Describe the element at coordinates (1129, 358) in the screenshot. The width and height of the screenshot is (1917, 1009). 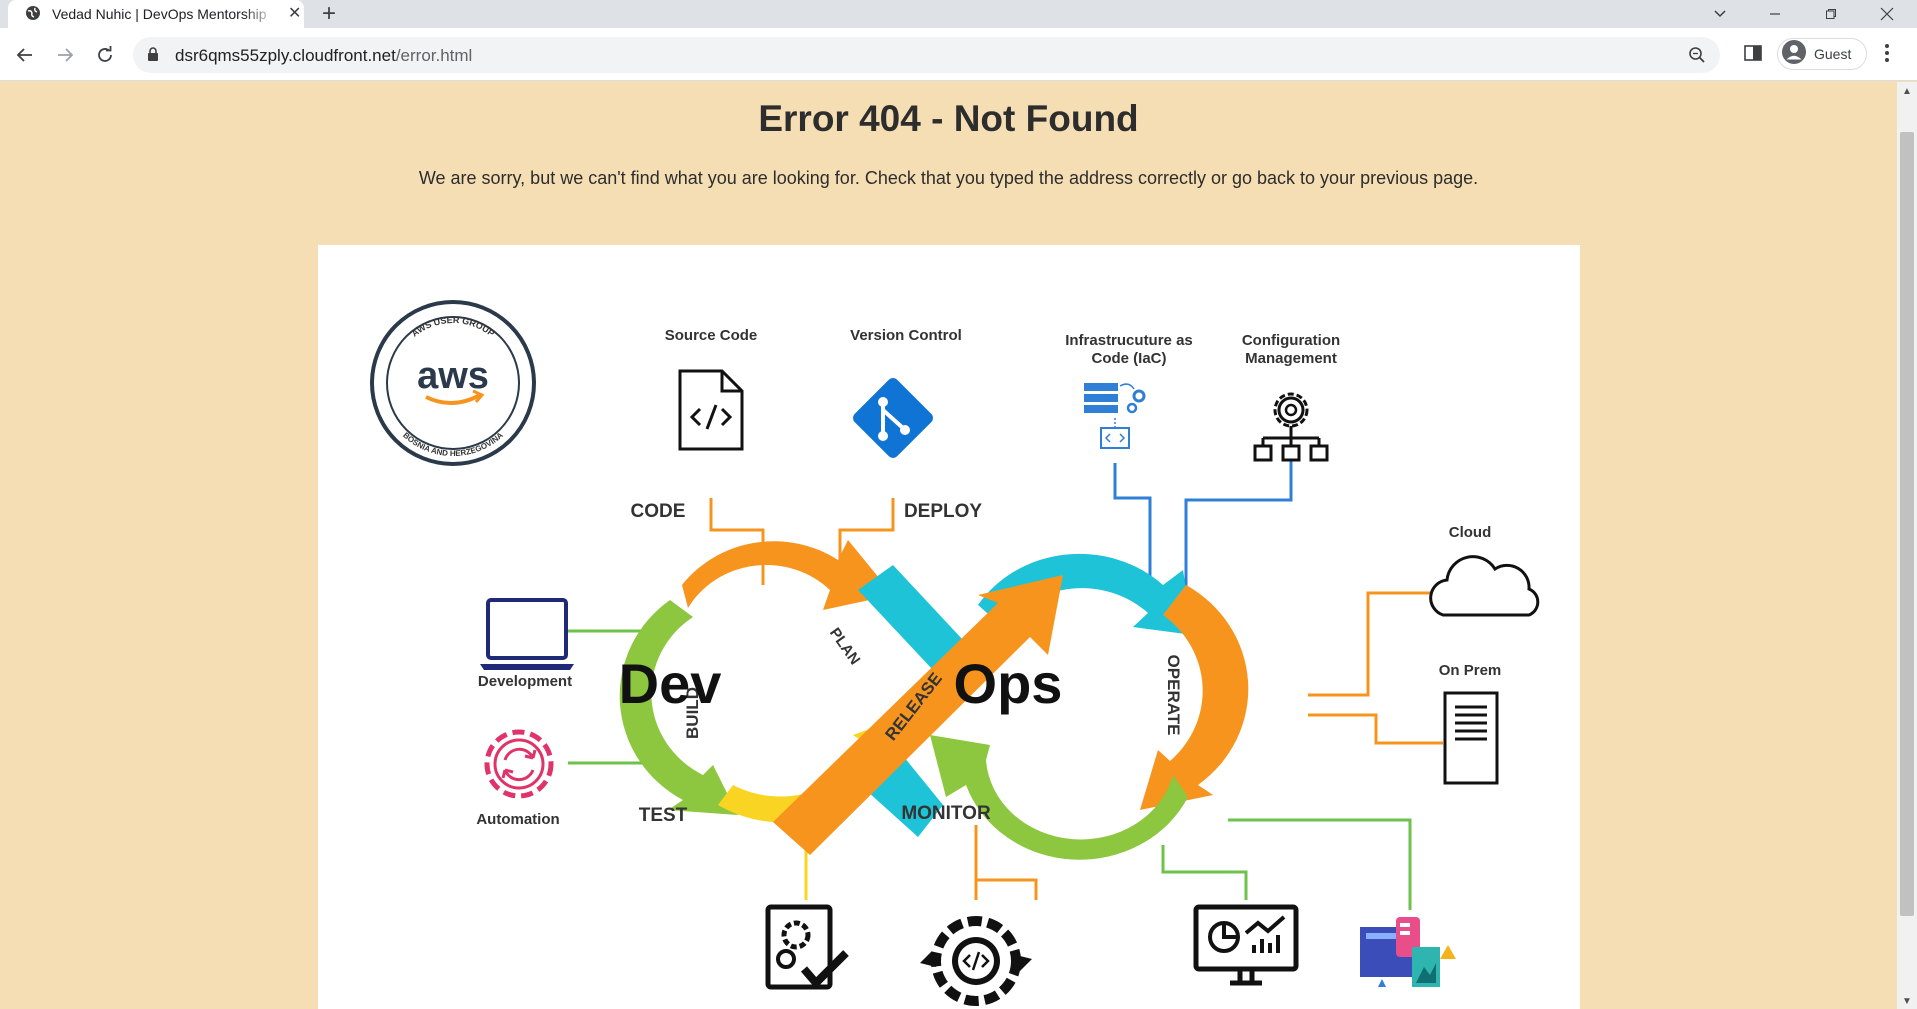
I see `label-iac-line2: Code (IaC)` at that location.